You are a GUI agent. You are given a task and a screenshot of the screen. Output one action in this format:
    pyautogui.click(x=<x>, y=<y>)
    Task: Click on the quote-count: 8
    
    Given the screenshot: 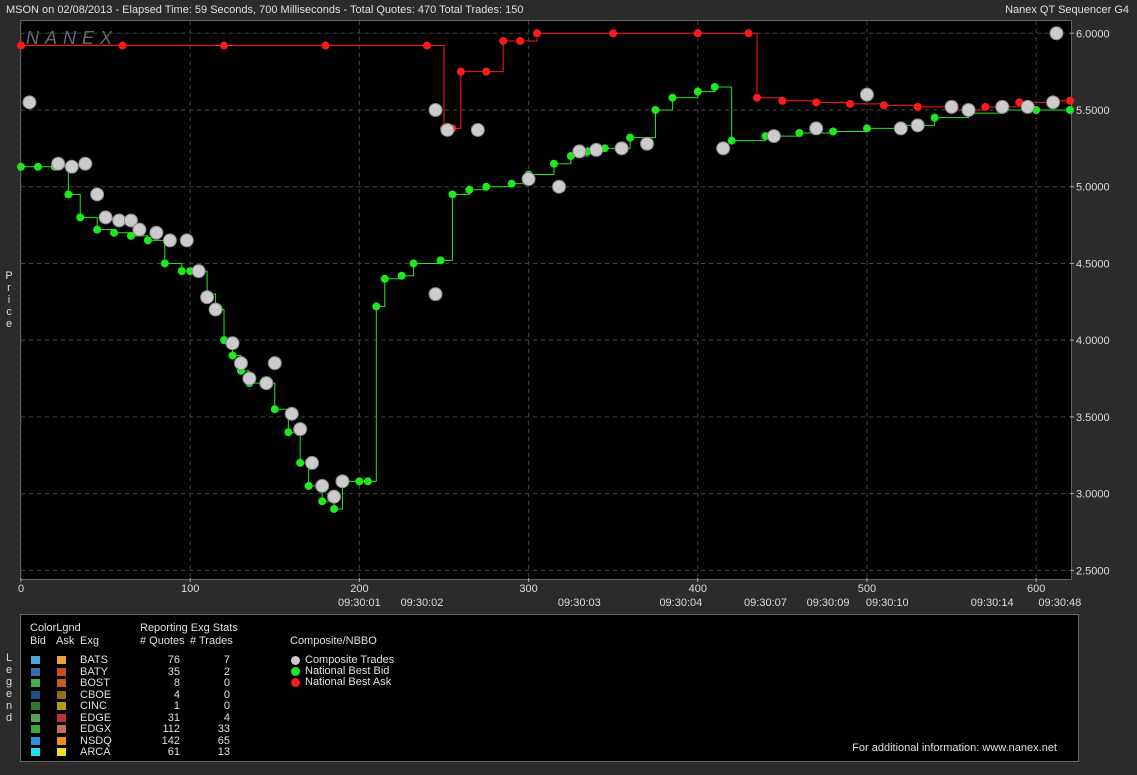 What is the action you would take?
    pyautogui.click(x=176, y=683)
    